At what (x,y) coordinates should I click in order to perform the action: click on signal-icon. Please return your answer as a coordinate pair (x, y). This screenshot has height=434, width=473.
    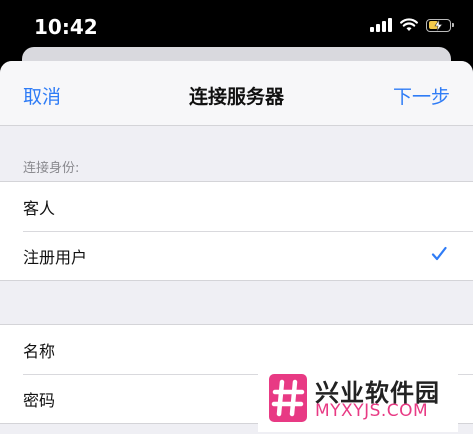
    Looking at the image, I should click on (381, 25).